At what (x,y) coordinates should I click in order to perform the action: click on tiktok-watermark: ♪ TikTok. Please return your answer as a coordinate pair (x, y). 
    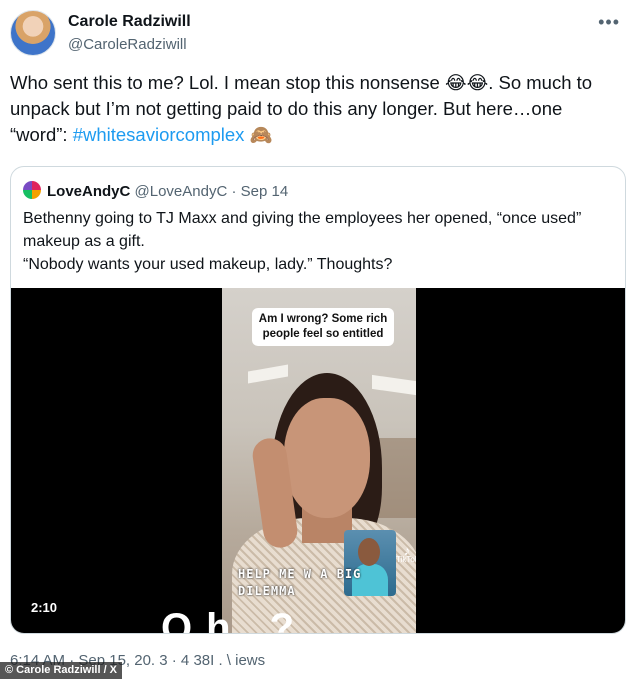
    Looking at the image, I should click on (406, 553).